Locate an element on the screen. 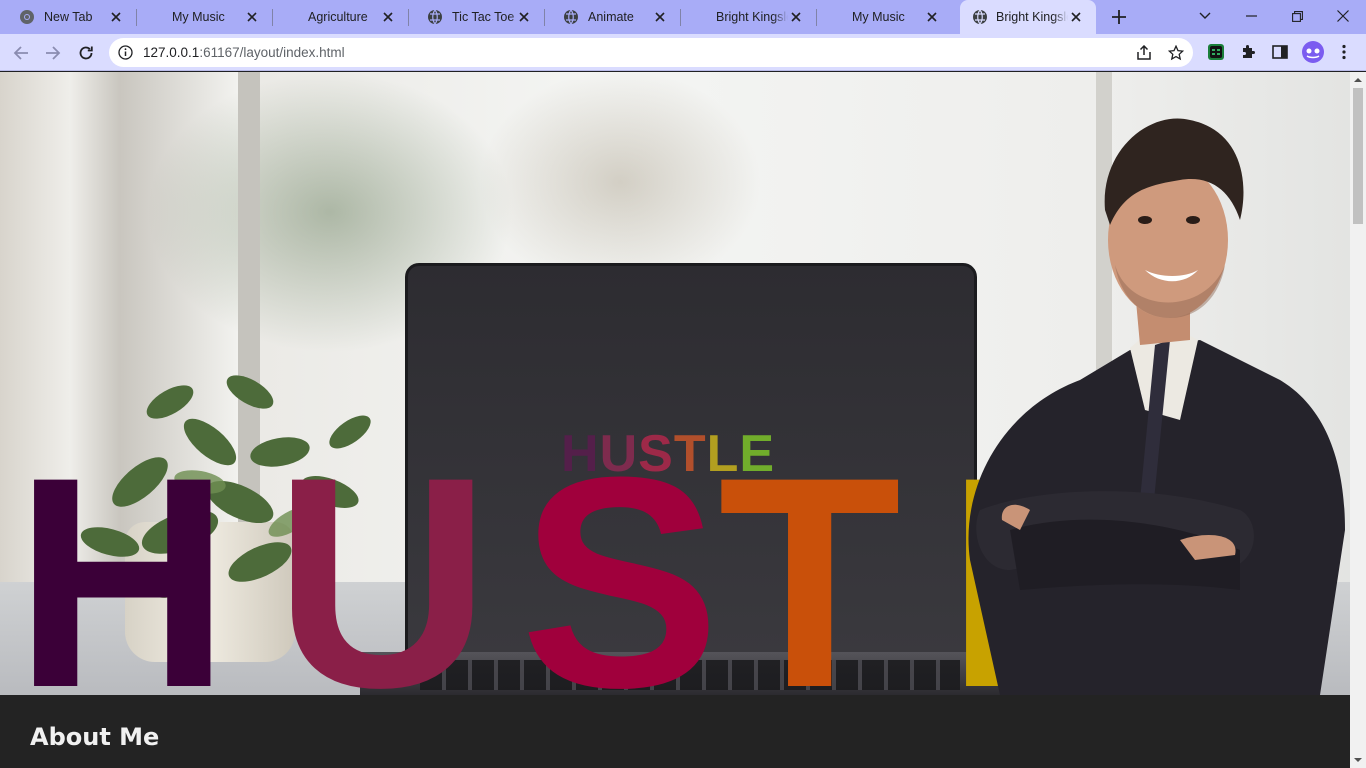 The width and height of the screenshot is (1366, 768). address-url: 127.0.0.1:61167/layout/index.html is located at coordinates (244, 52).